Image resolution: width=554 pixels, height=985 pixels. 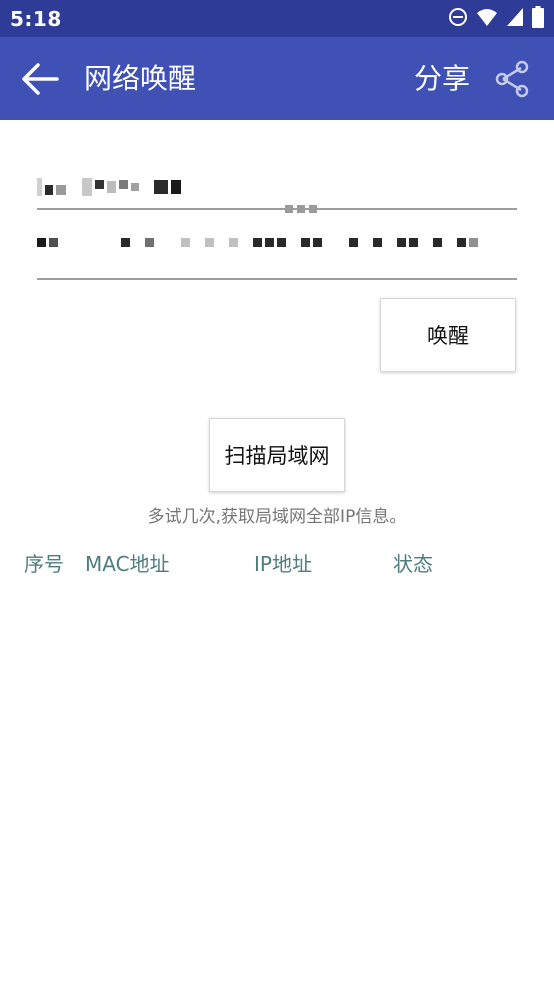 I want to click on column-header-ip: IP地址, so click(x=283, y=564).